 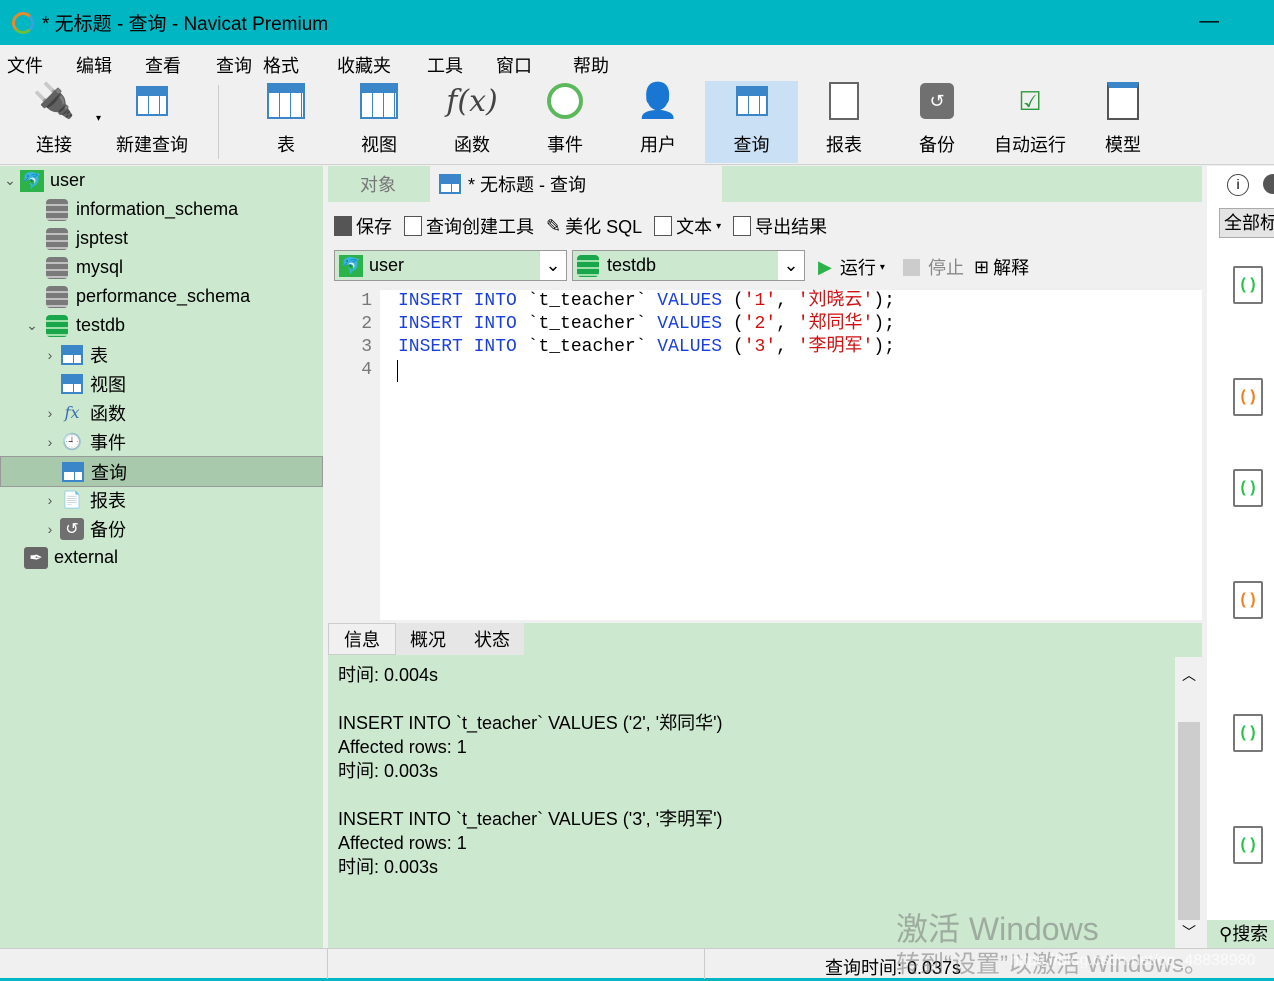 I want to click on search-icon: ⚲, so click(x=1226, y=934).